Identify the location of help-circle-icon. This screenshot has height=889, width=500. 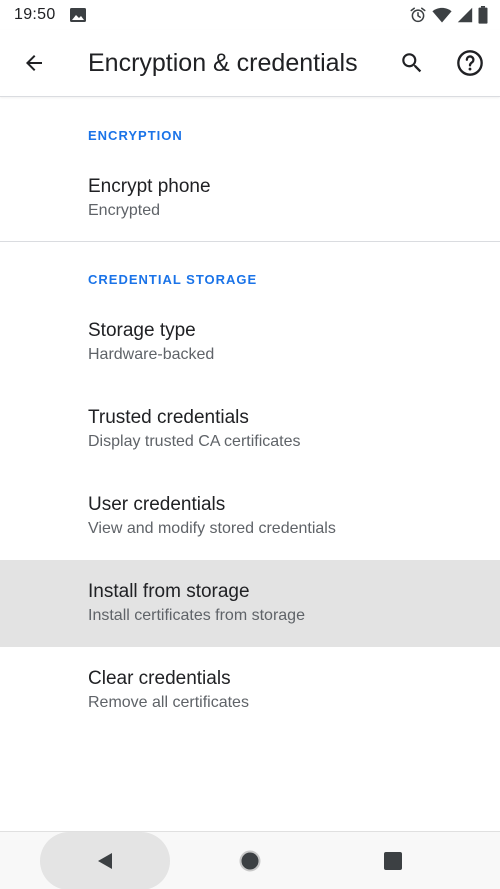
(470, 63).